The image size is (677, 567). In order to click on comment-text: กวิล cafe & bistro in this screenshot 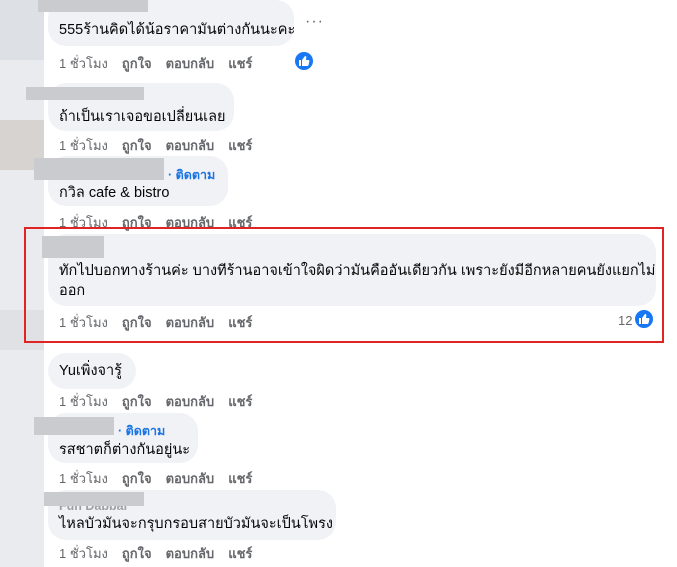, I will do `click(114, 193)`.